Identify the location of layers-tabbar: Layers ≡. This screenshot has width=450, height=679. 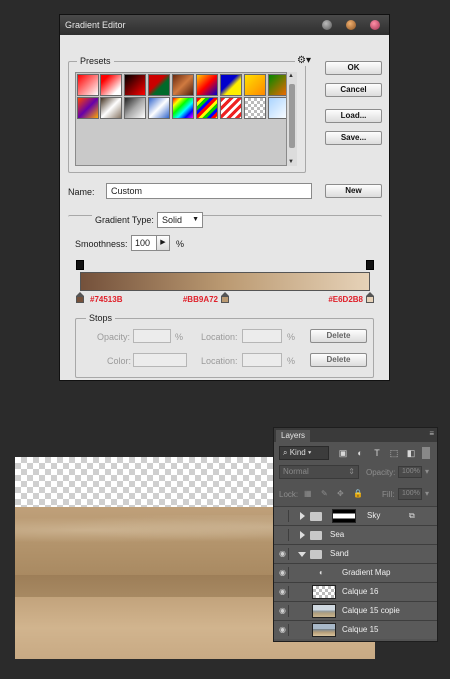
(355, 435).